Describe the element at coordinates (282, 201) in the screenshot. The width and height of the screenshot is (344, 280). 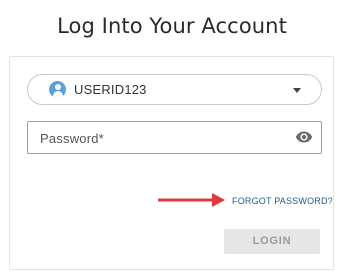
I see `forgot-password-link: FORGOT PASSWORD?` at that location.